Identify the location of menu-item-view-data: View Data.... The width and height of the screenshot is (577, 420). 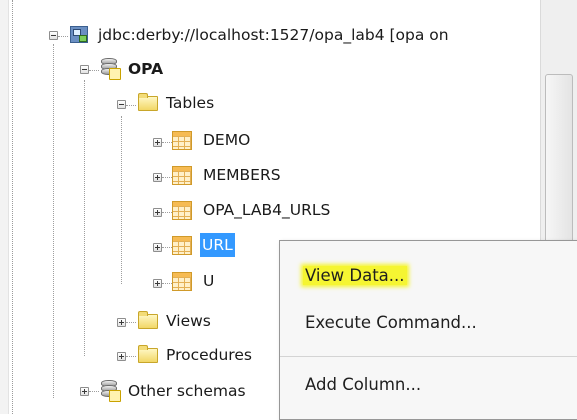
(428, 275).